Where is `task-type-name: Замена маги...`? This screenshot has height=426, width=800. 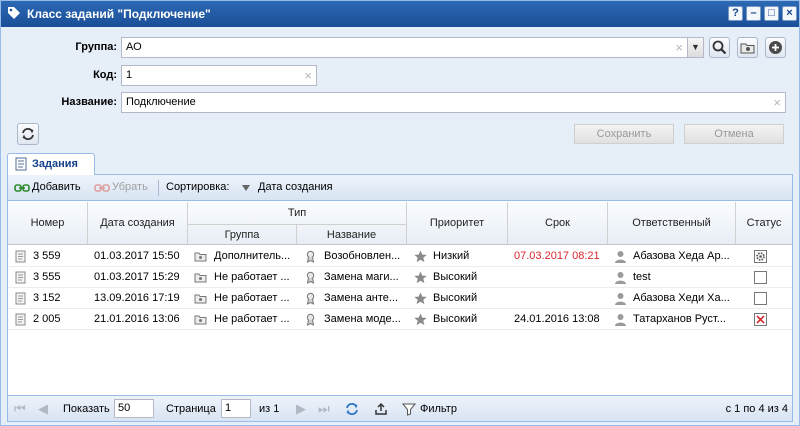
task-type-name: Замена маги... is located at coordinates (361, 277).